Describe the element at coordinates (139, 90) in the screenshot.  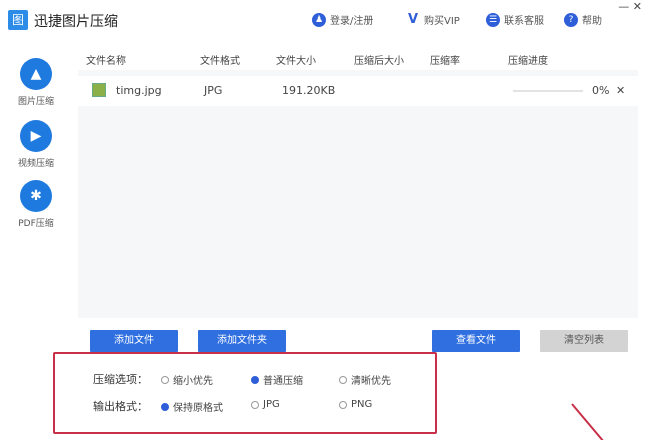
I see `file-name: timg.jpg` at that location.